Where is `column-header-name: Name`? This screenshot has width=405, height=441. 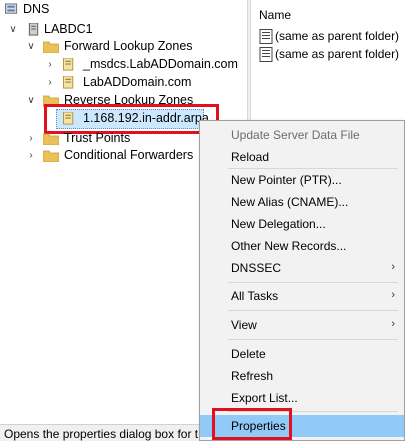 column-header-name: Name is located at coordinates (275, 15).